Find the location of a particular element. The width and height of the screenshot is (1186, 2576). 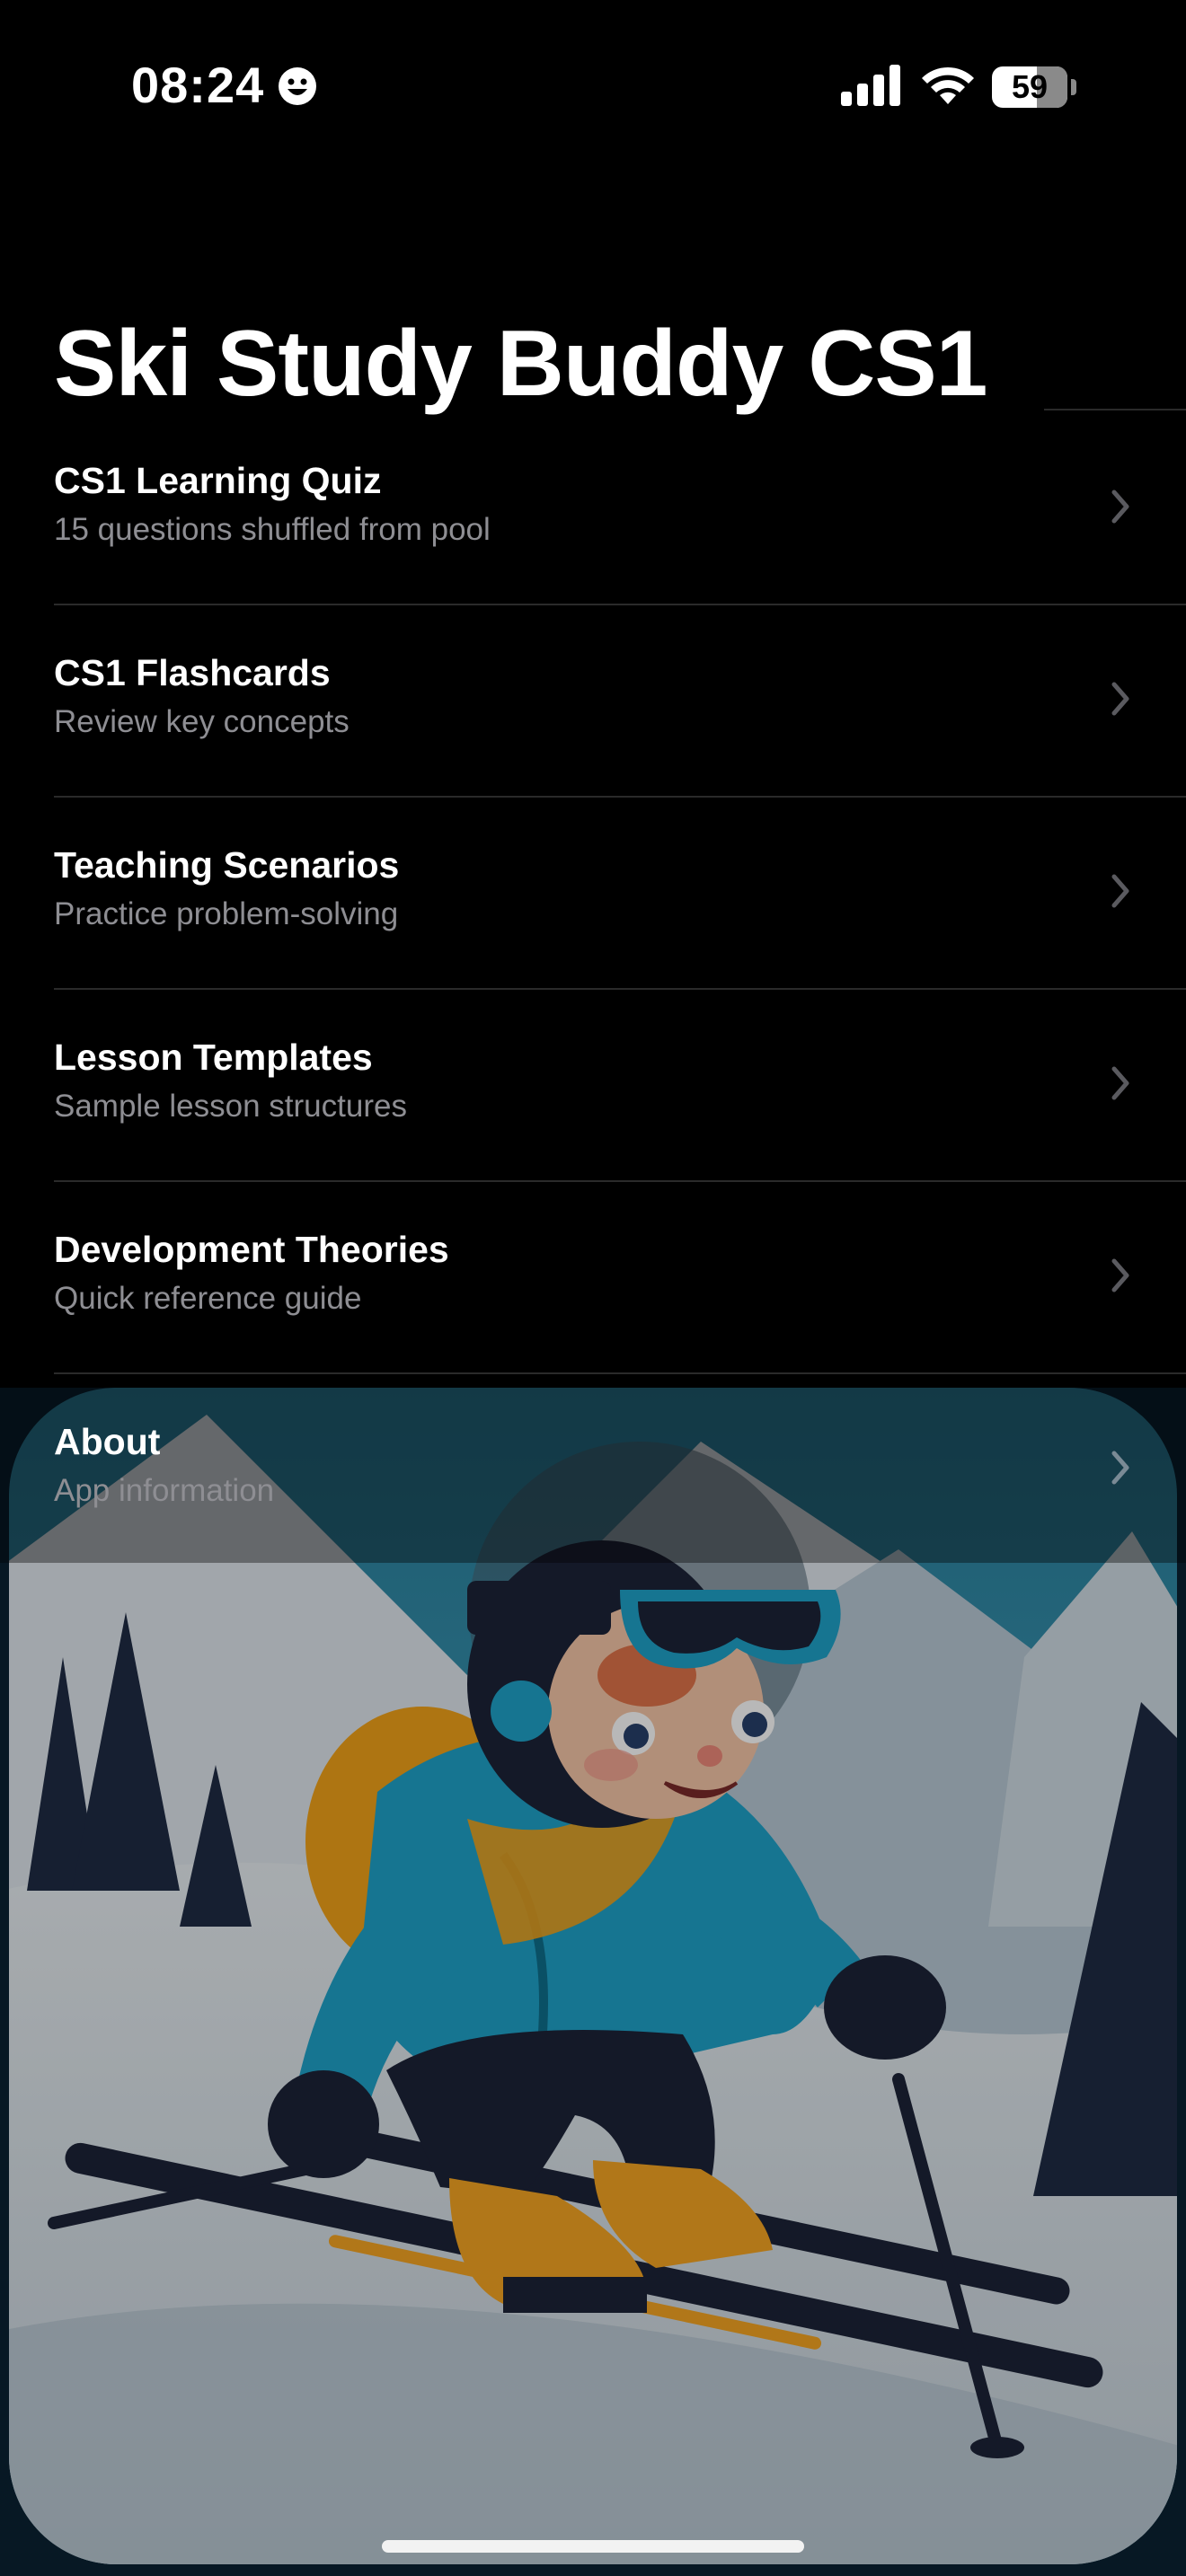

smiley-icon is located at coordinates (297, 86).